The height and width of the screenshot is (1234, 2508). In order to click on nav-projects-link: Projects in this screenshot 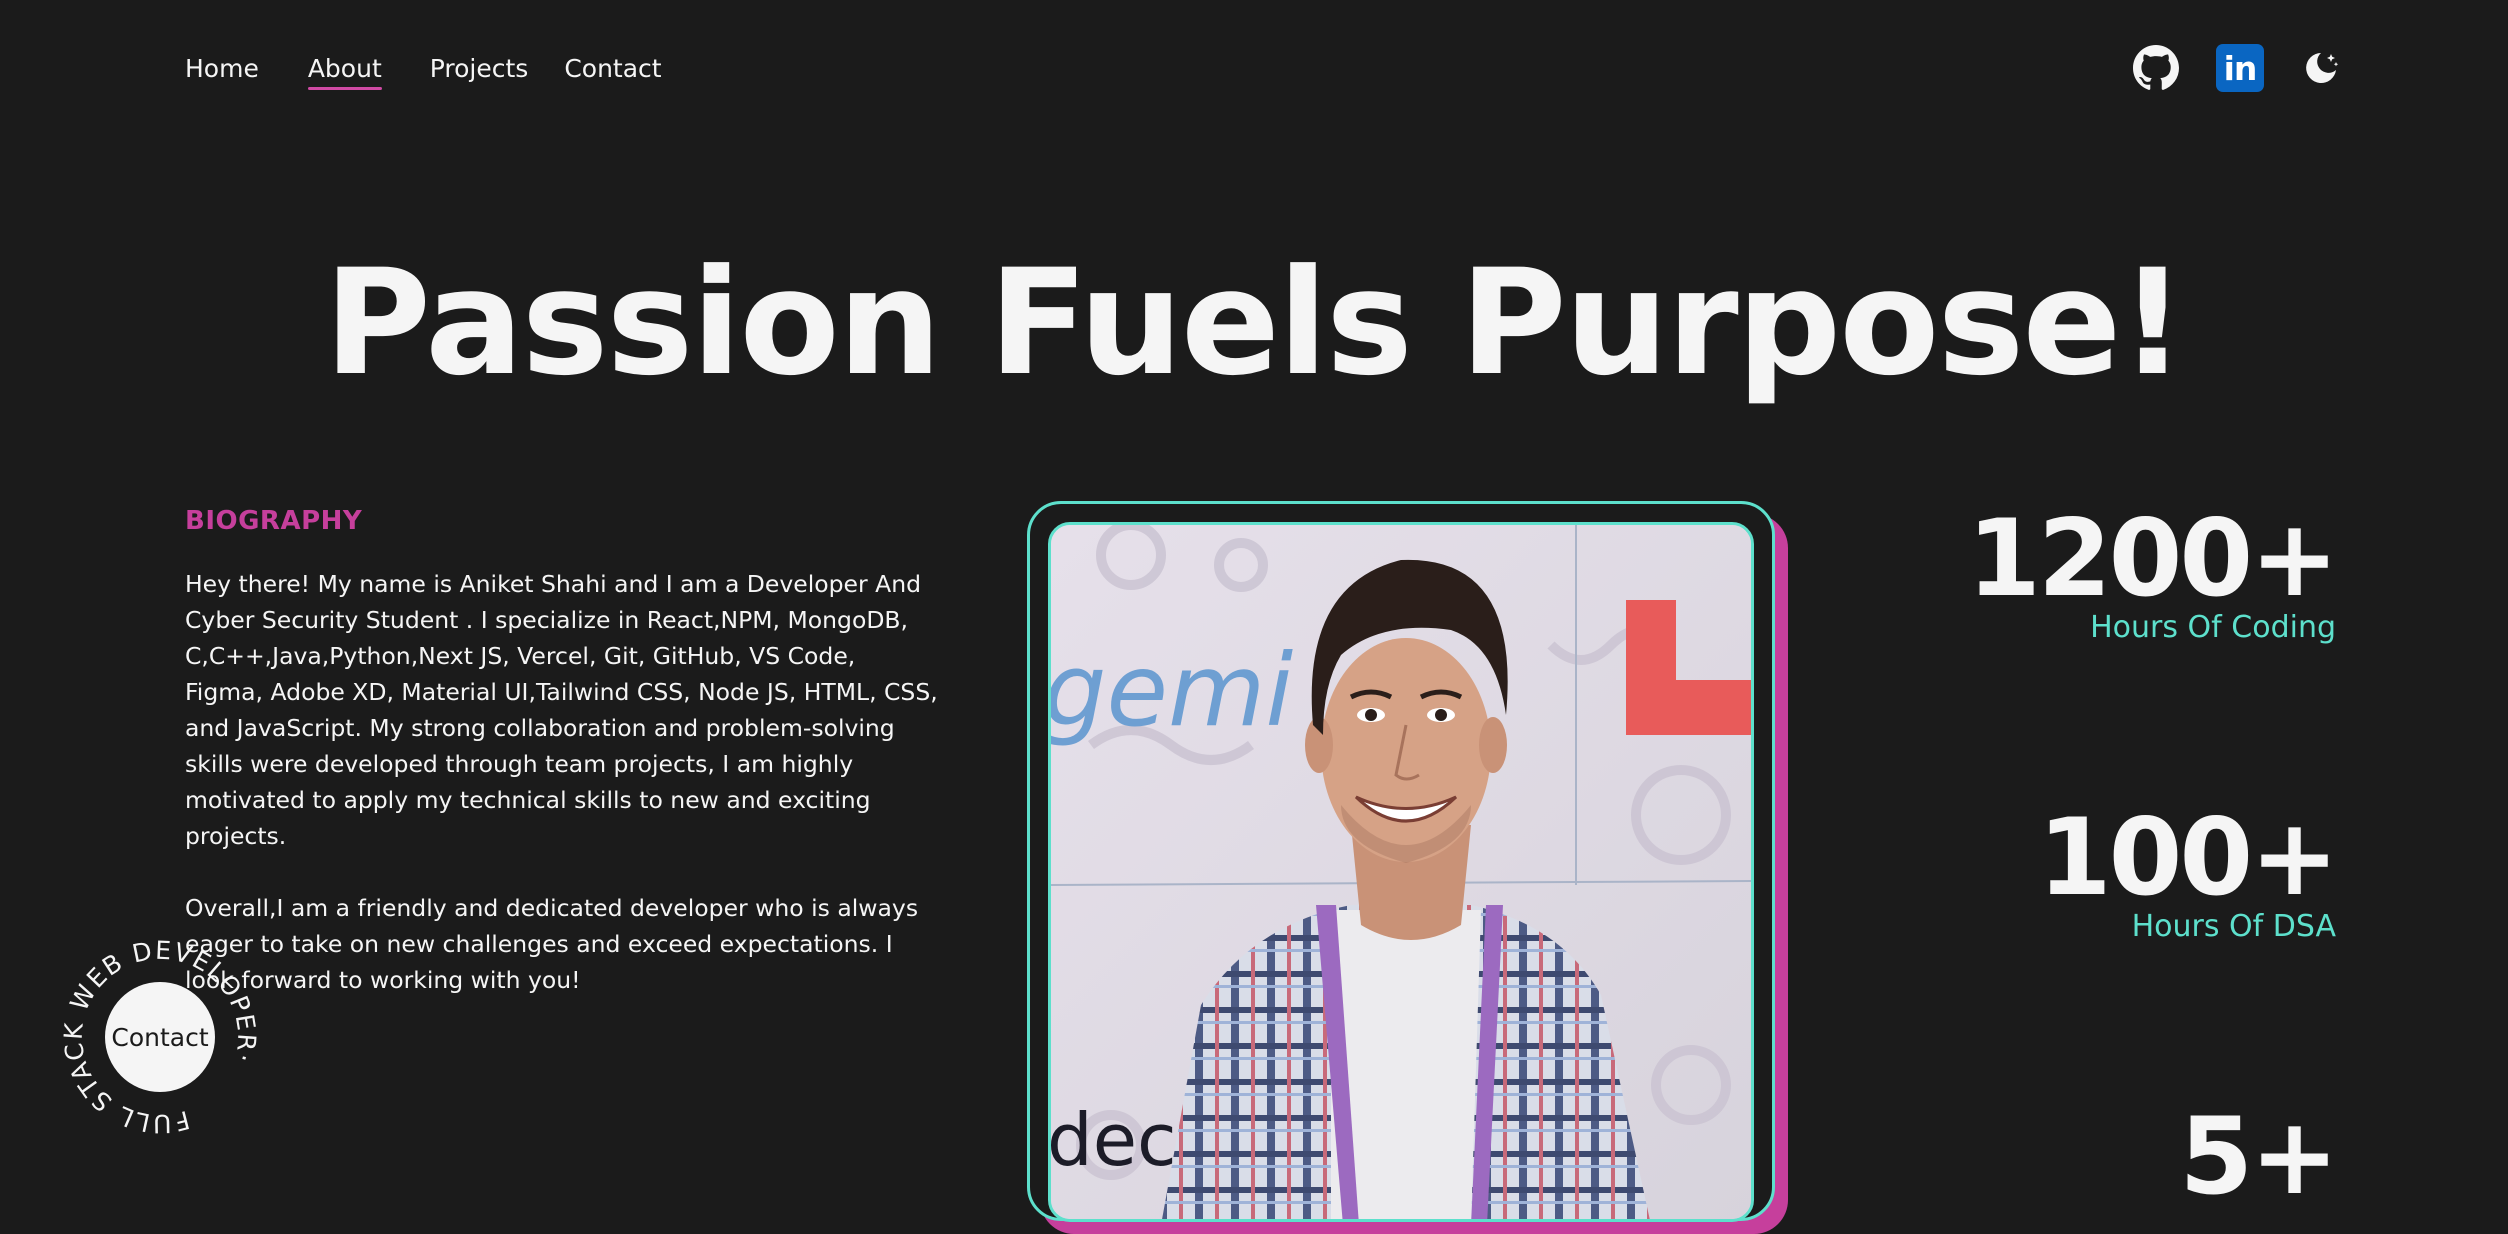, I will do `click(479, 69)`.